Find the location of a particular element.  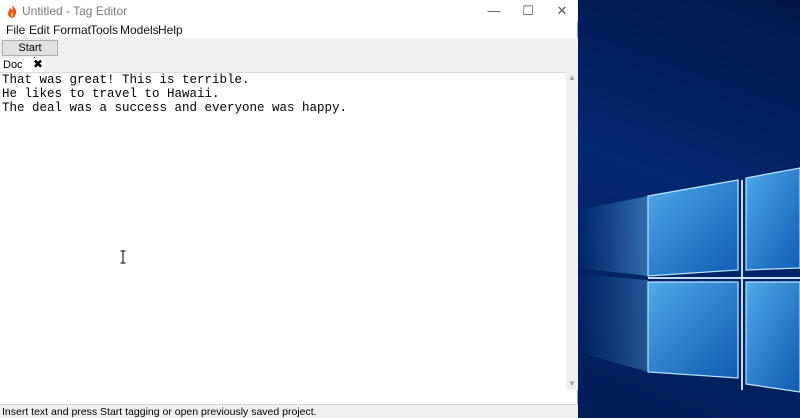

title-bar: Untitled - Tag Editor — ☐ ✕ is located at coordinates (289, 11).